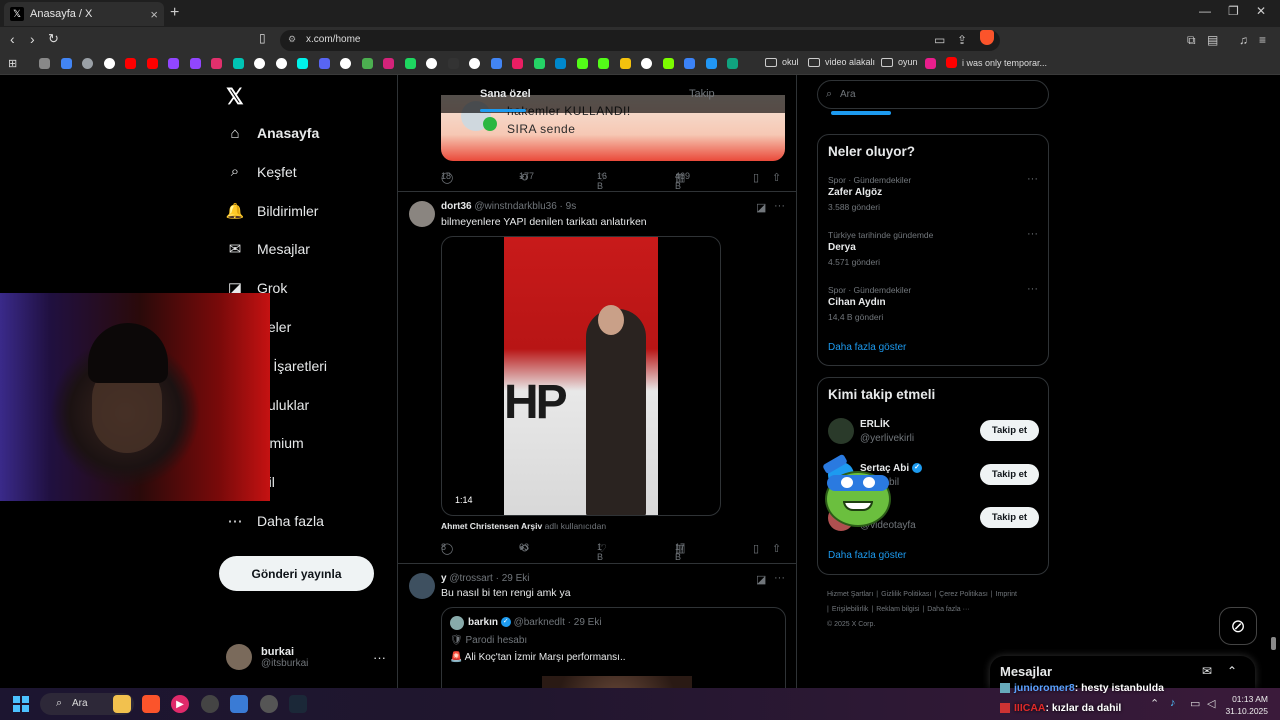 The width and height of the screenshot is (1280, 720). Describe the element at coordinates (180, 704) in the screenshot. I see `media-player-icon: ▶` at that location.